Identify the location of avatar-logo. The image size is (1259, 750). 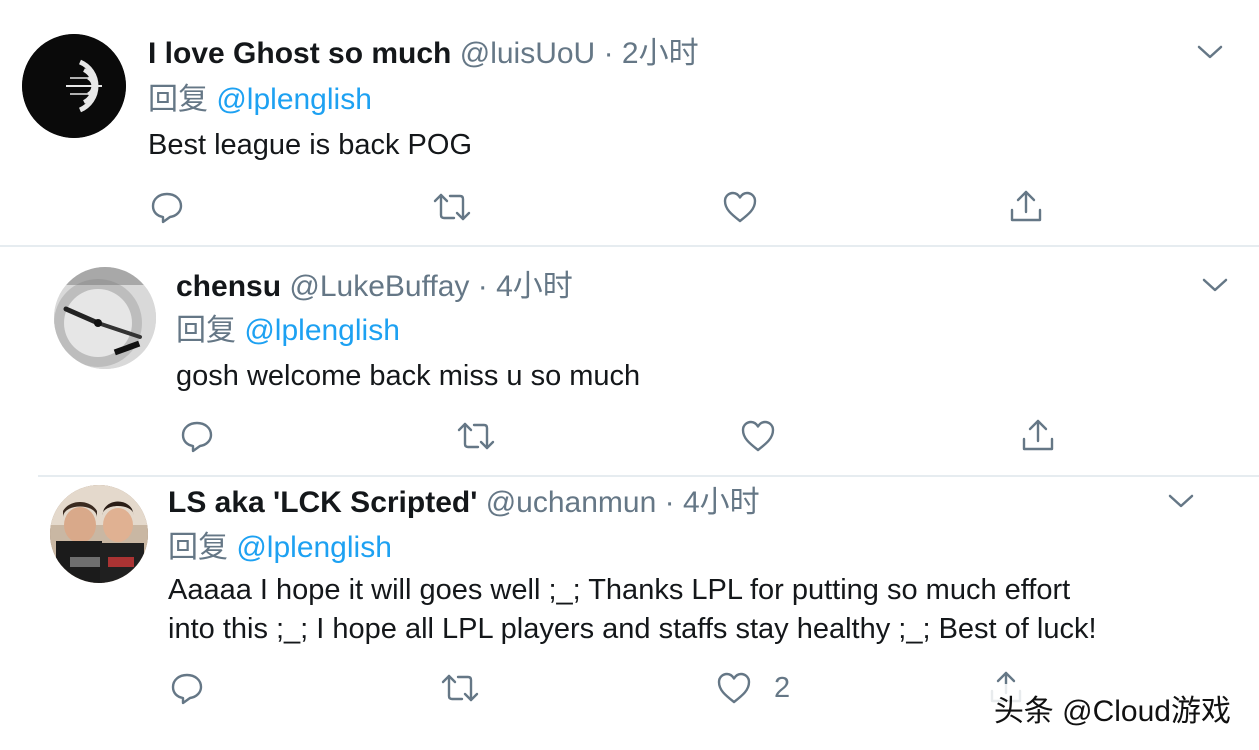
(74, 86).